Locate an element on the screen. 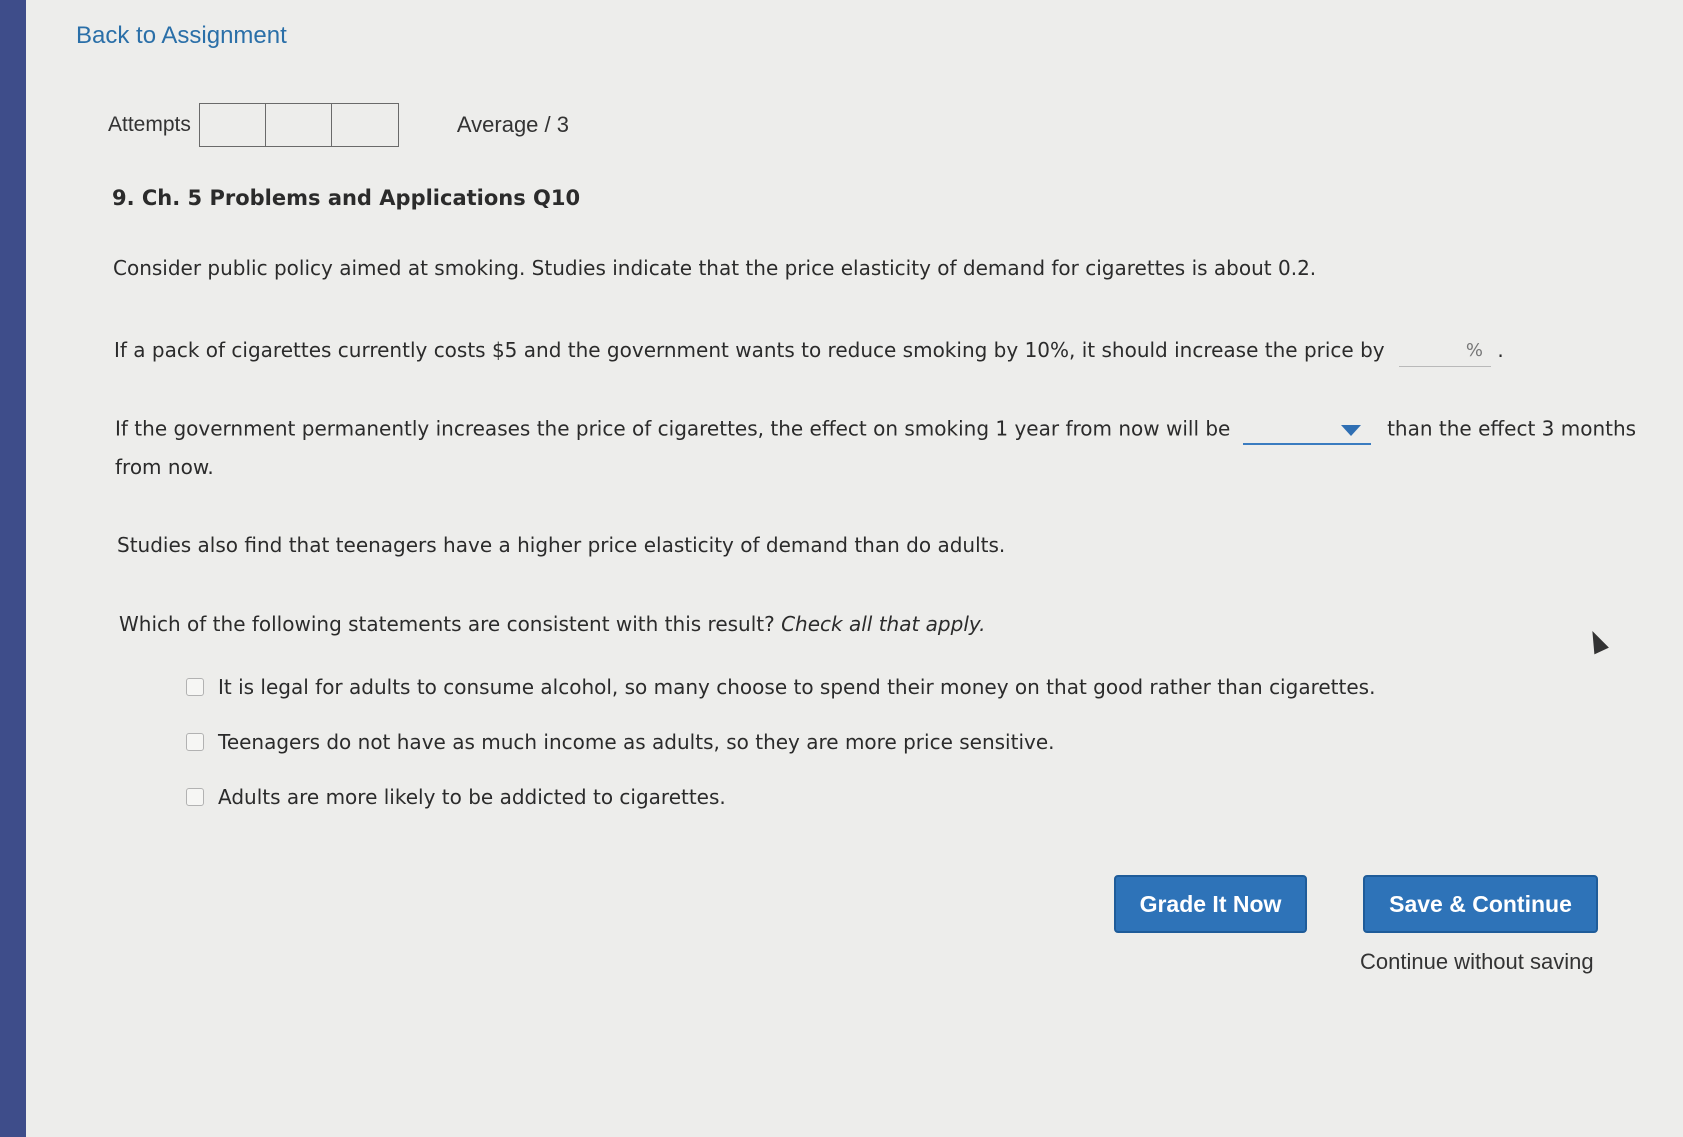 This screenshot has width=1683, height=1137. attempts-label: Attempts is located at coordinates (149, 124).